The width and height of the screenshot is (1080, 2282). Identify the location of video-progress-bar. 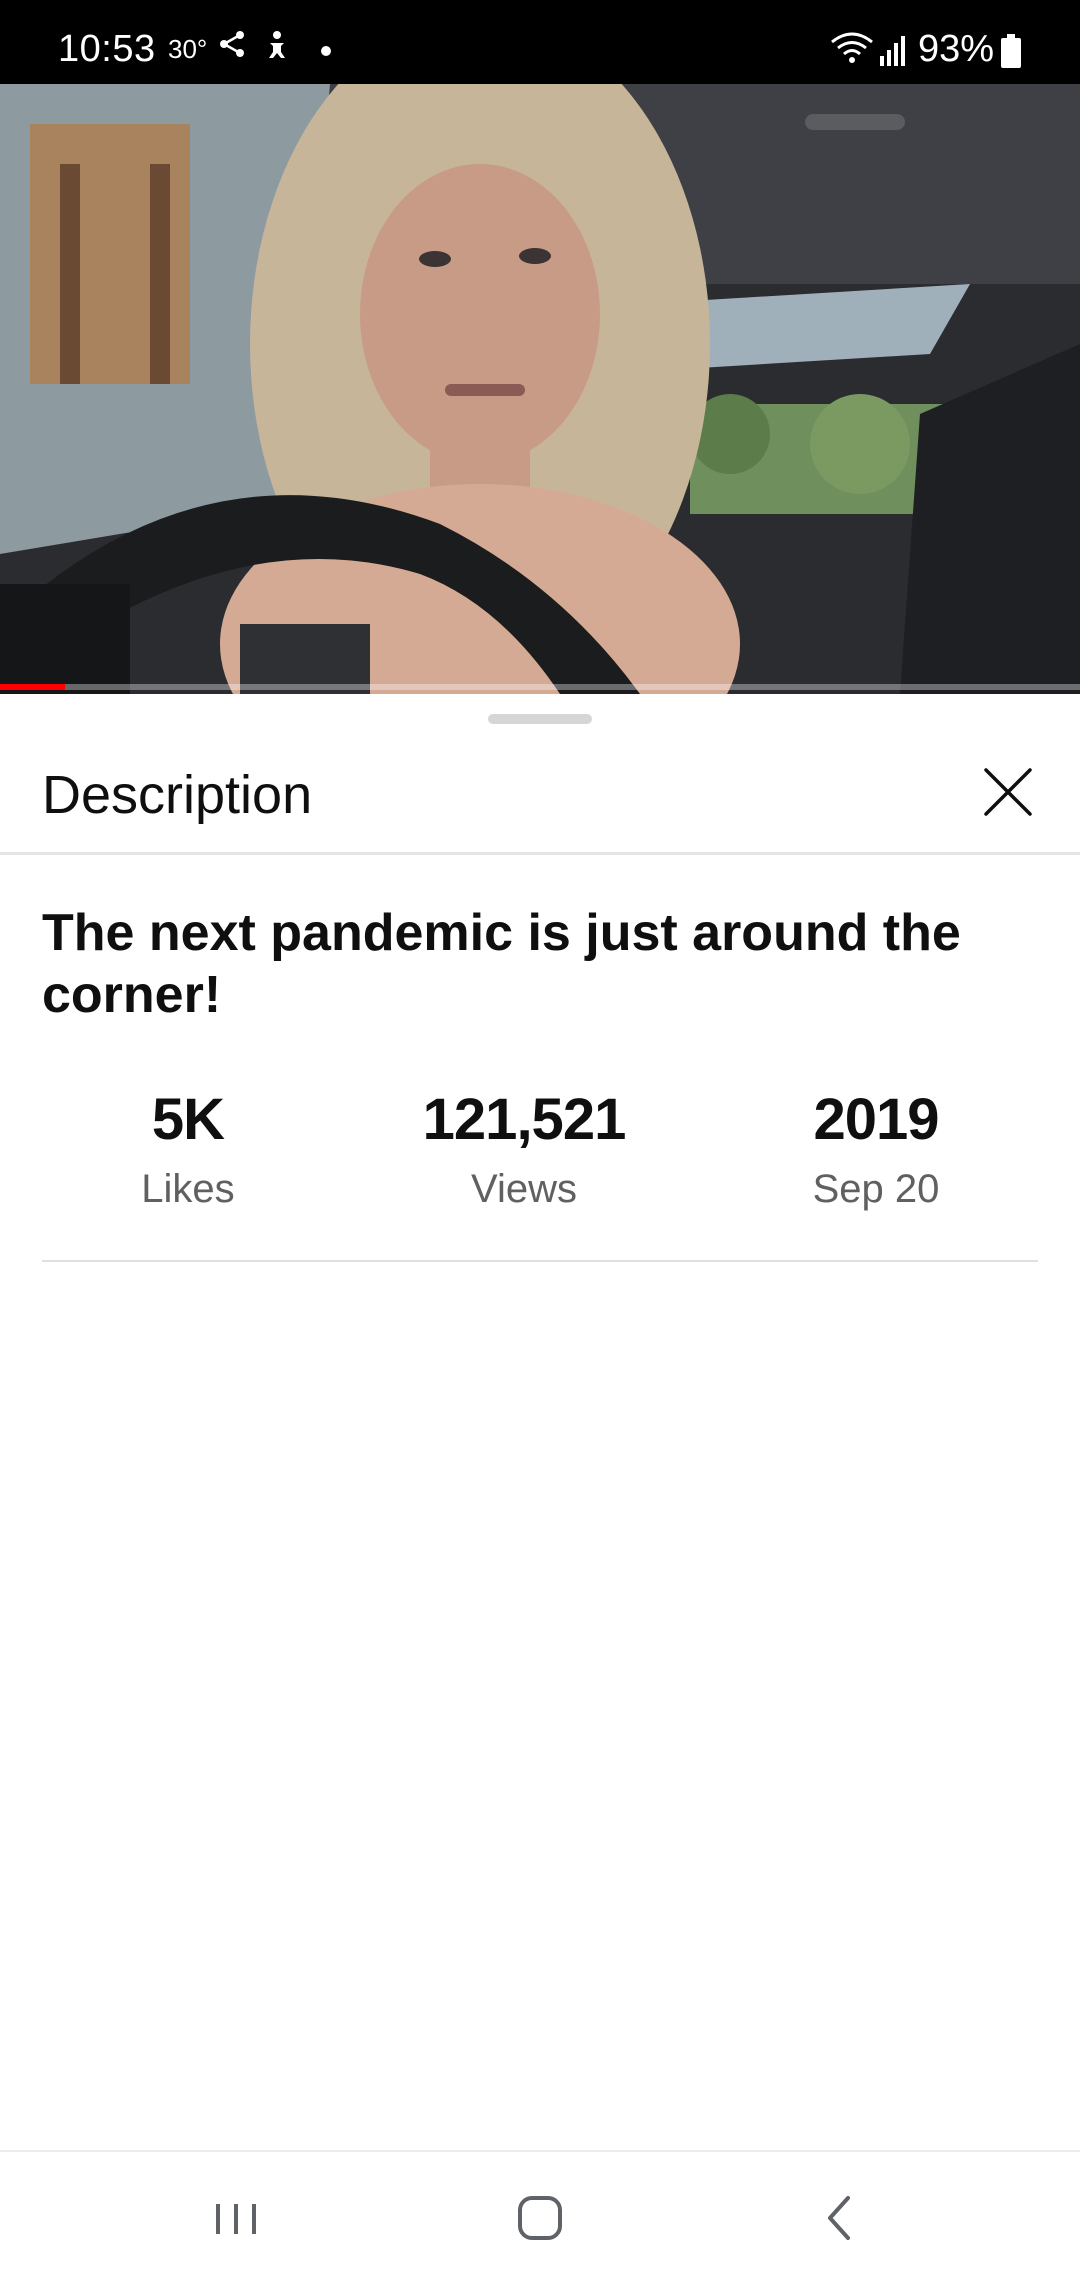
(540, 687).